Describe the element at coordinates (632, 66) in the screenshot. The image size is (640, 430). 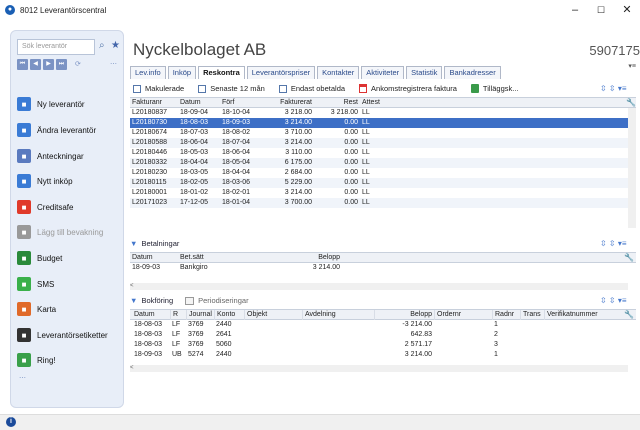
I see `panel-menu-icon: ▾≡` at that location.